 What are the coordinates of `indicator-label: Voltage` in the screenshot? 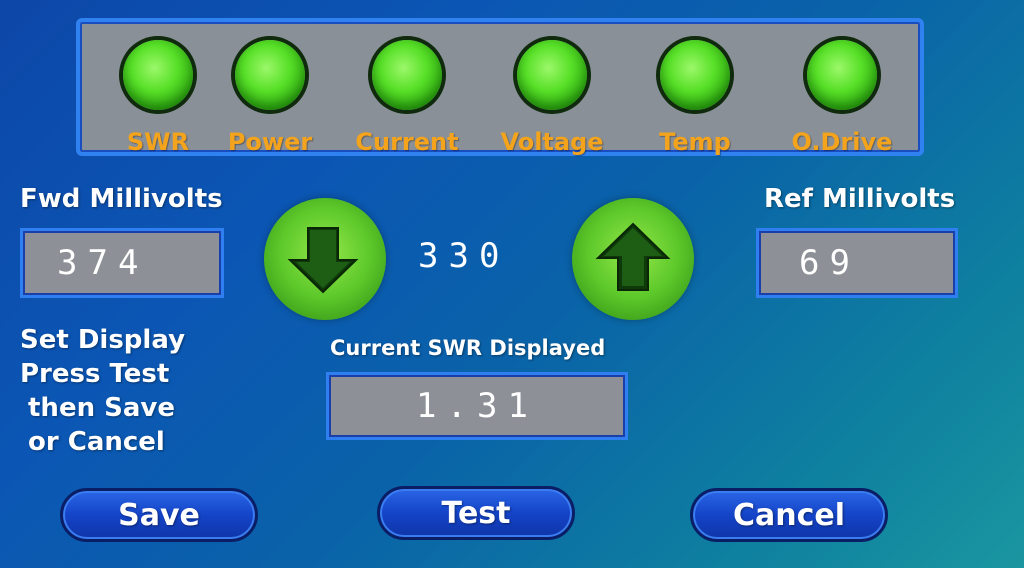 It's located at (552, 142).